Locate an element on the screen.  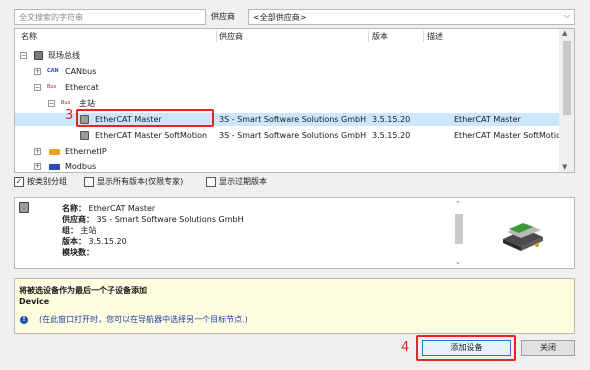
detail-group-value: 主站 is located at coordinates (88, 230).